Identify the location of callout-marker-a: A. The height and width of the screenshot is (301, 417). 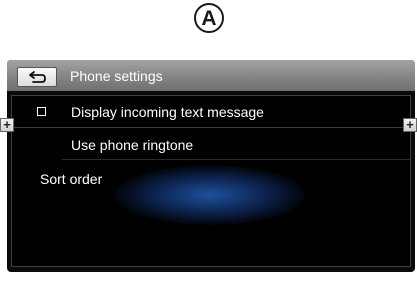
(209, 18).